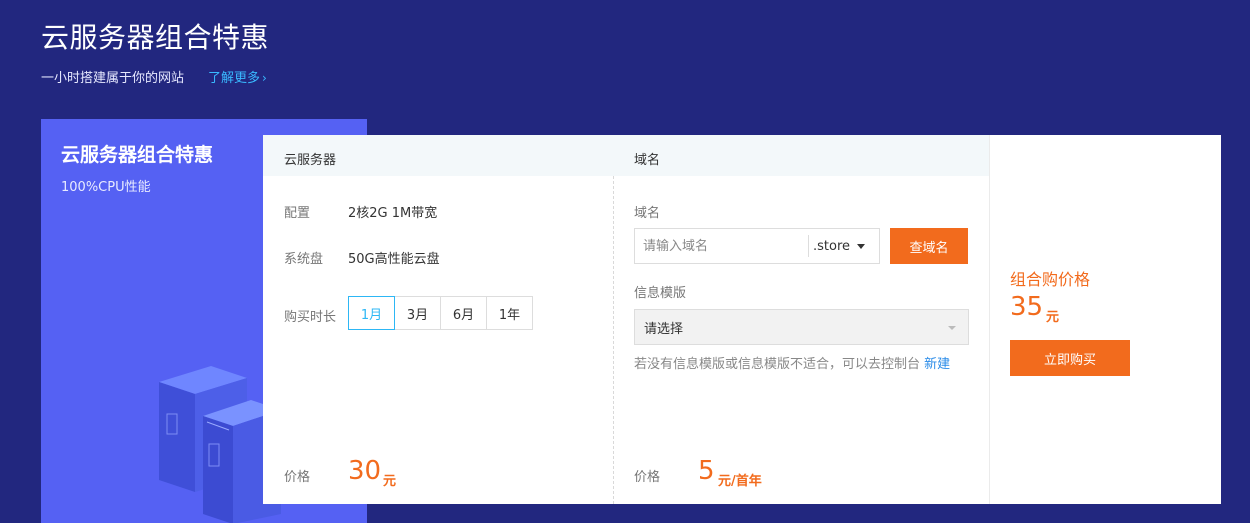  What do you see at coordinates (393, 213) in the screenshot?
I see `config-value: 2核2G 1M带宽` at bounding box center [393, 213].